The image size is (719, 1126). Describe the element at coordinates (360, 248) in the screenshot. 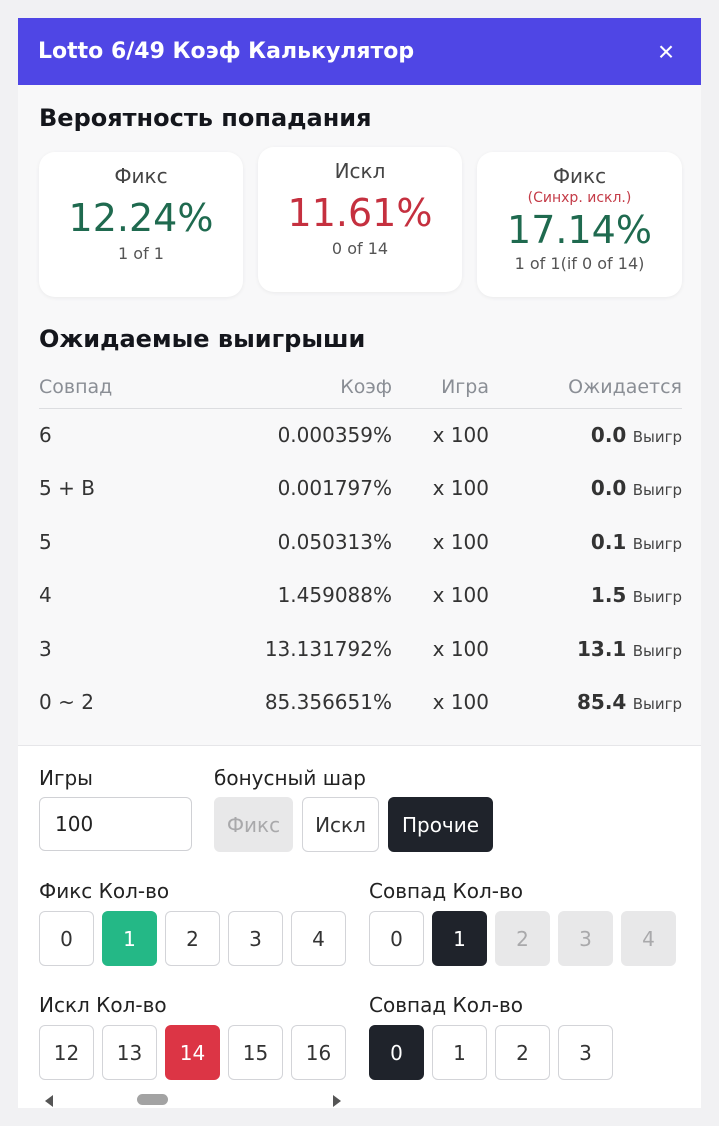

I see `card-note: 0 of 14` at that location.